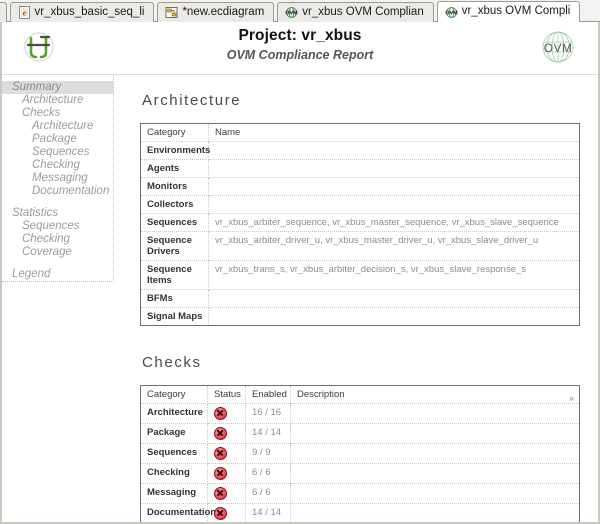 The width and height of the screenshot is (600, 524). I want to click on architecture-category-cell: BFMs, so click(174, 298).